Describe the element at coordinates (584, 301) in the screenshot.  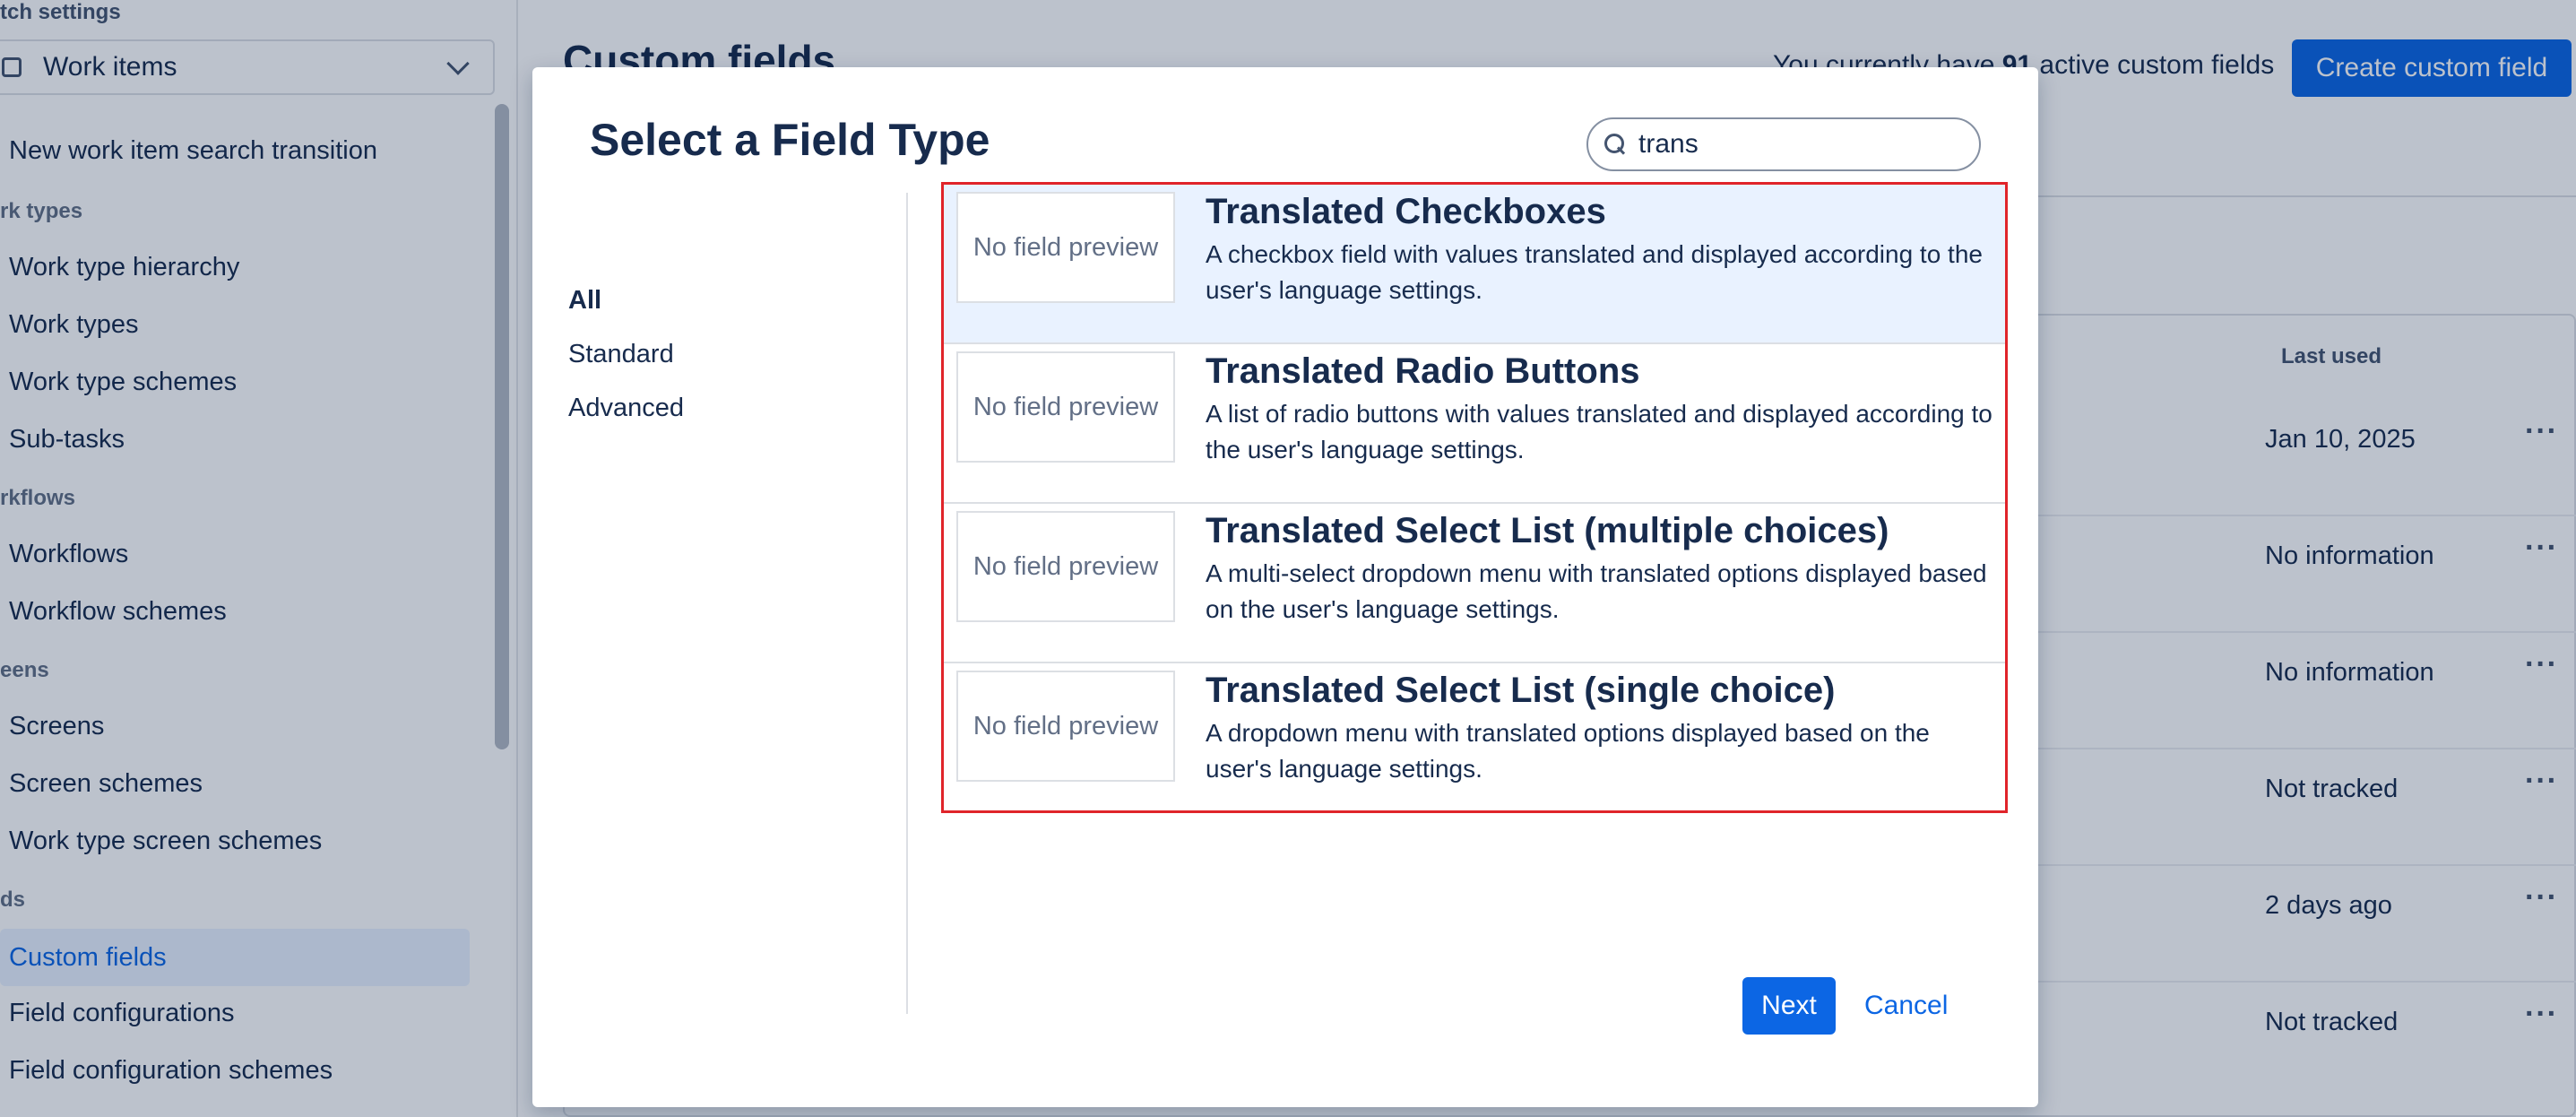
I see `category-all: All` at that location.